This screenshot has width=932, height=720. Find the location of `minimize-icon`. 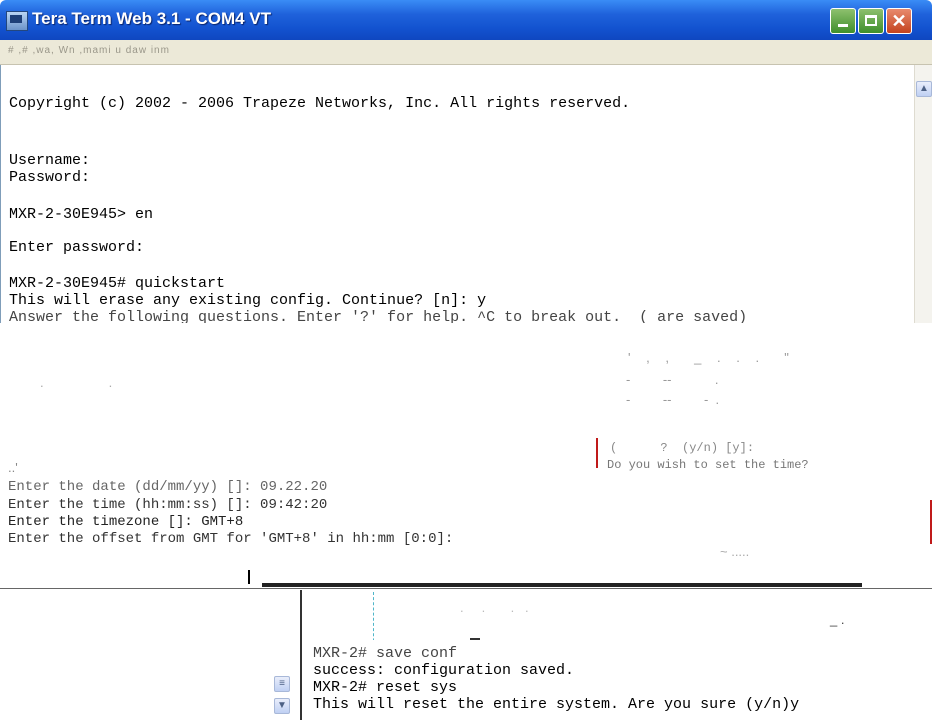

minimize-icon is located at coordinates (843, 25).